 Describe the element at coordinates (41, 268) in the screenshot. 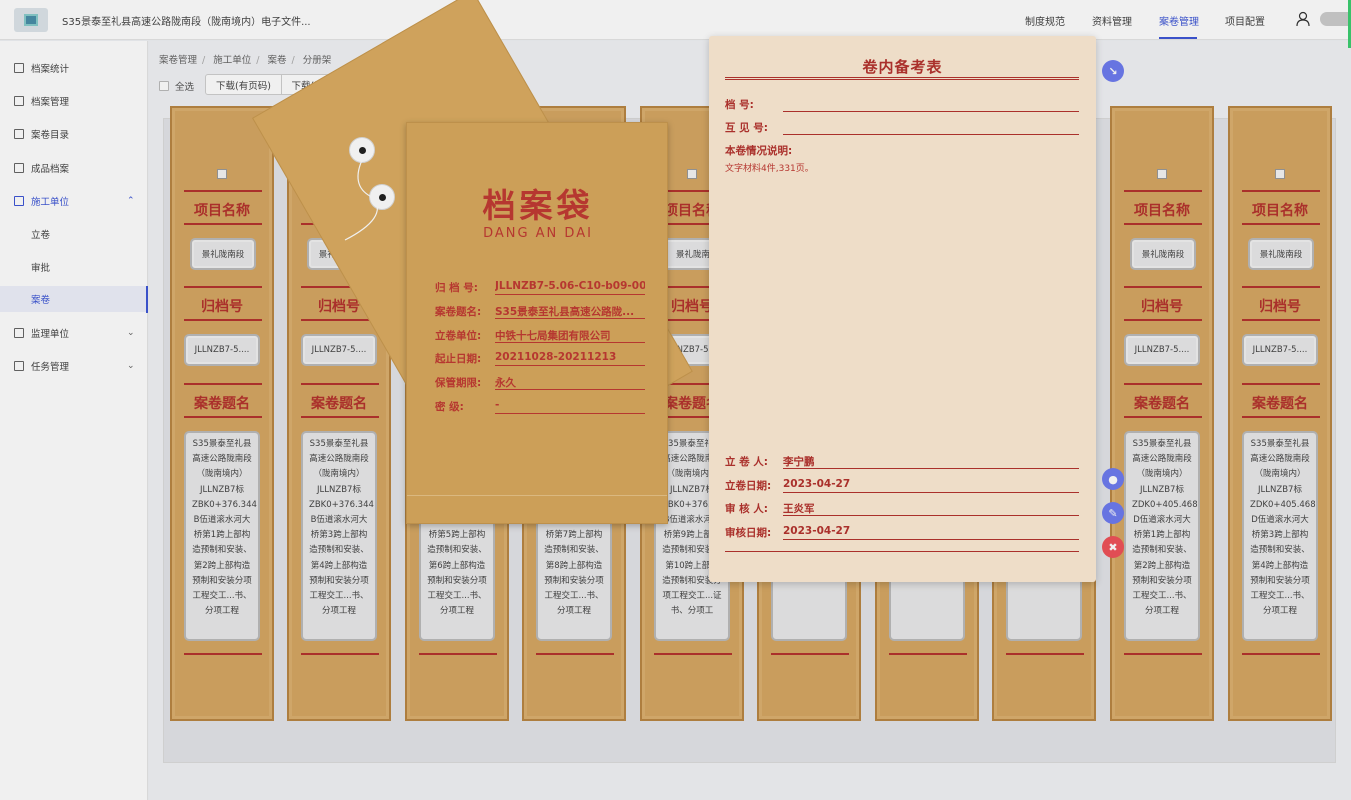

I see `sidebar-item-label: 审批` at that location.